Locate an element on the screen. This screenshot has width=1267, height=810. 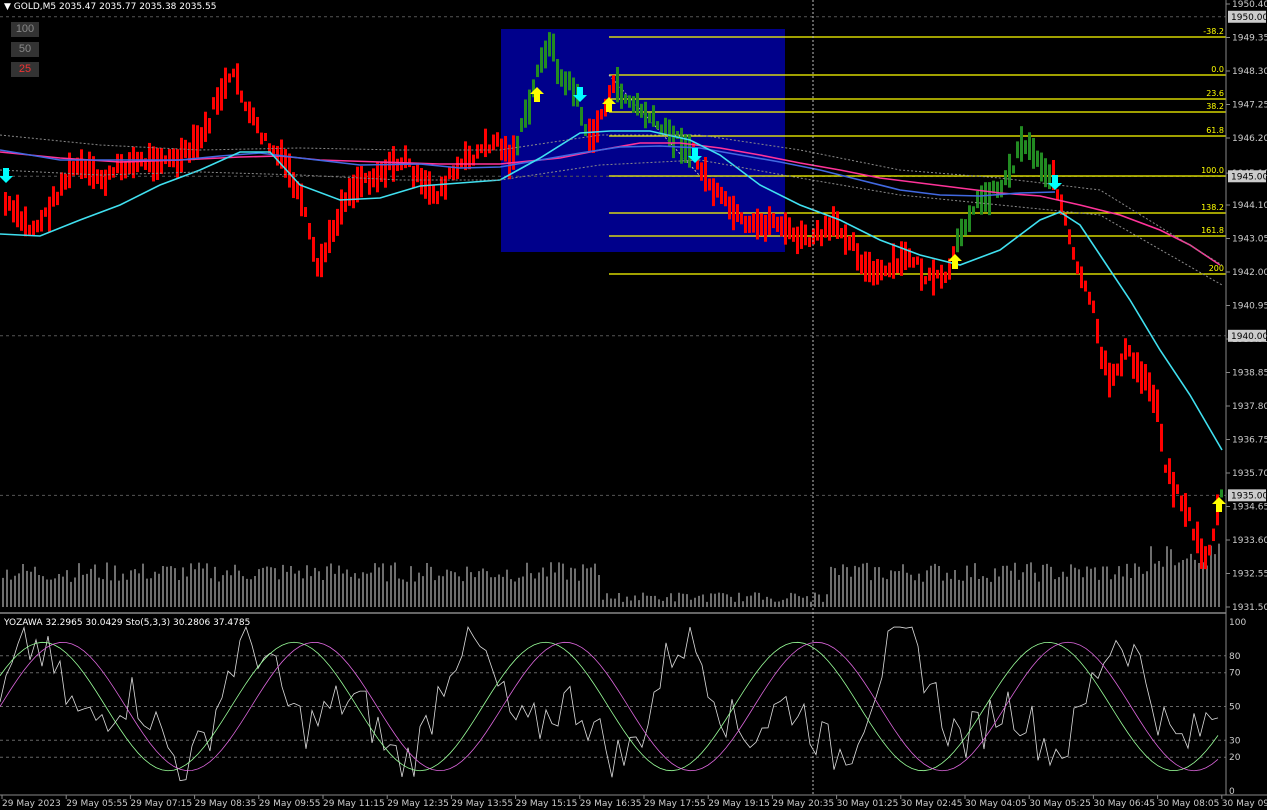
price-tick-label: 1944.10 is located at coordinates (1249, 206).